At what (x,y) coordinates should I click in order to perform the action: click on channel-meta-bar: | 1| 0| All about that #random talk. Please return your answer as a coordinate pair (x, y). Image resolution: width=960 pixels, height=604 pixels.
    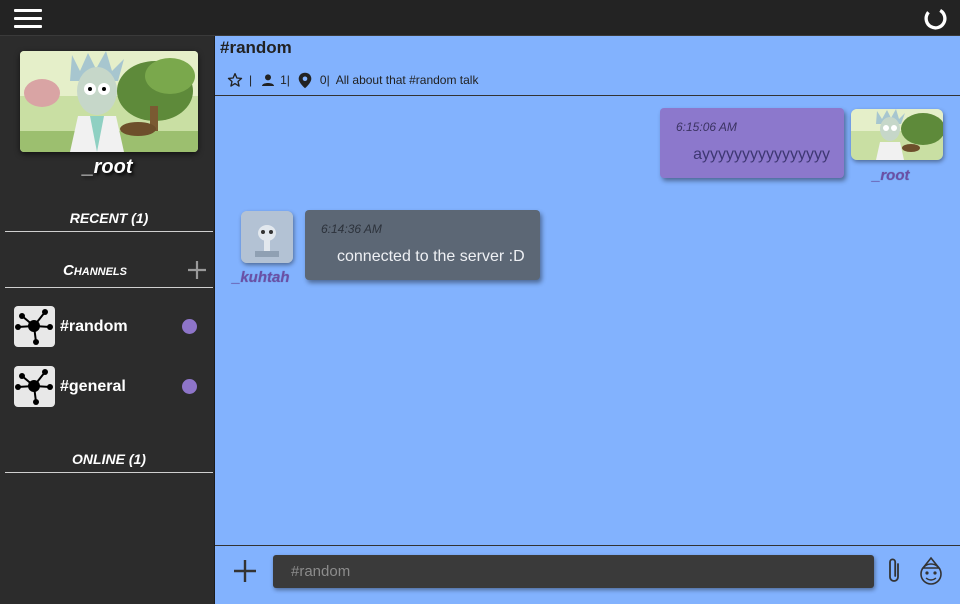
    Looking at the image, I should click on (352, 80).